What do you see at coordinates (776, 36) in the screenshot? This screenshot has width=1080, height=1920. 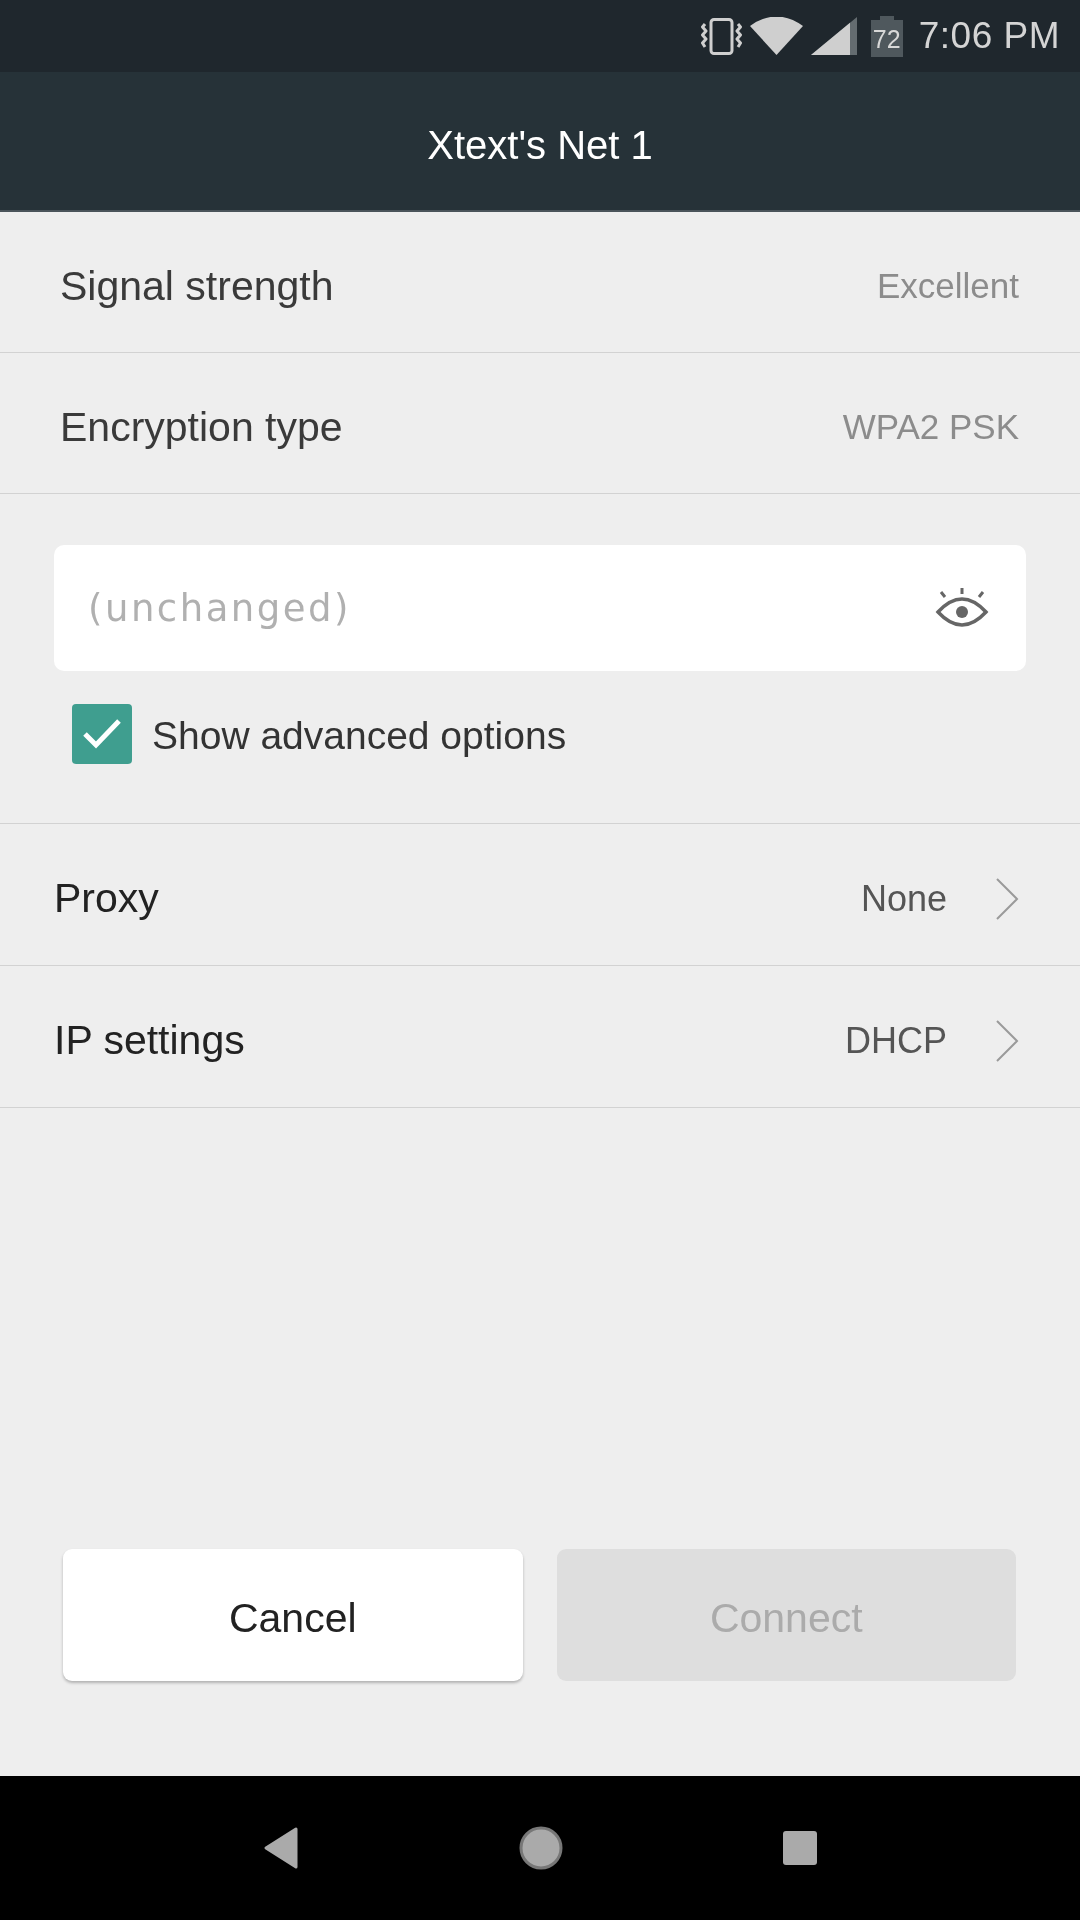 I see `wifi-icon` at bounding box center [776, 36].